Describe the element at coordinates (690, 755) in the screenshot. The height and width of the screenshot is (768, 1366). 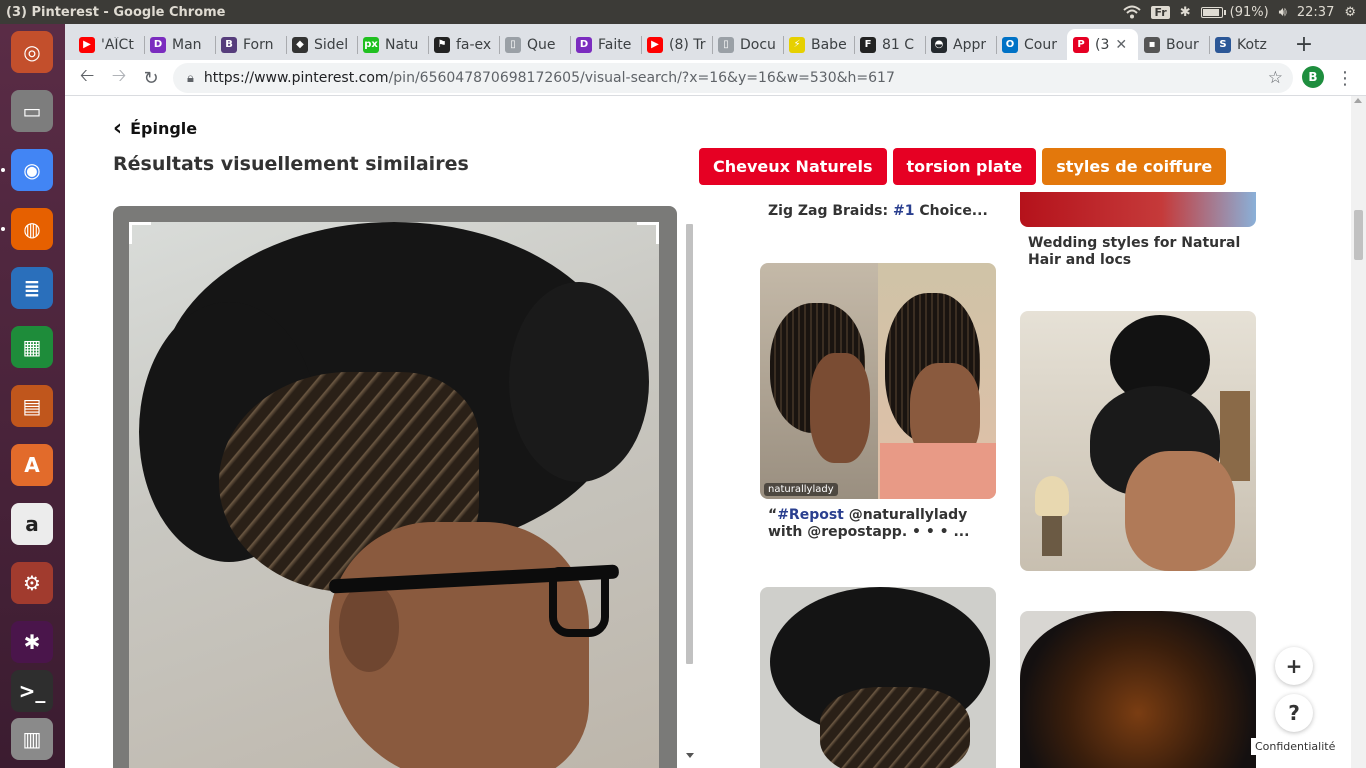
I see `scroll-down-arrow-icon` at that location.